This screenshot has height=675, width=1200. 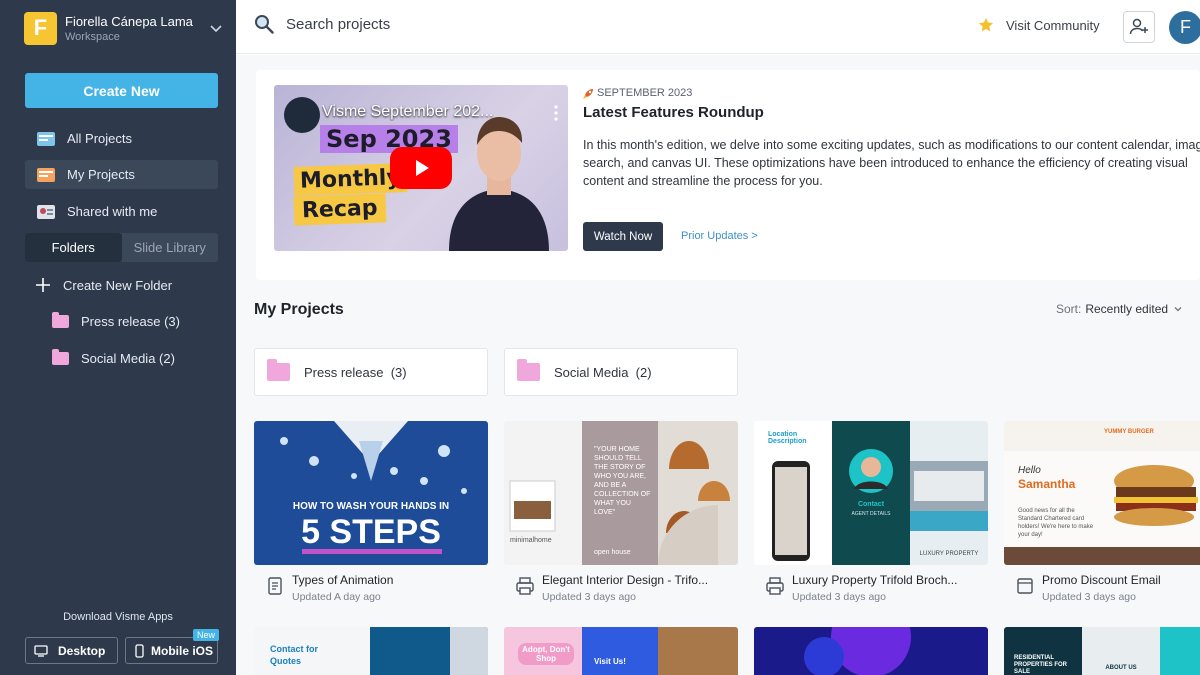 What do you see at coordinates (623, 236) in the screenshot?
I see `watch-now-button: Watch Now` at bounding box center [623, 236].